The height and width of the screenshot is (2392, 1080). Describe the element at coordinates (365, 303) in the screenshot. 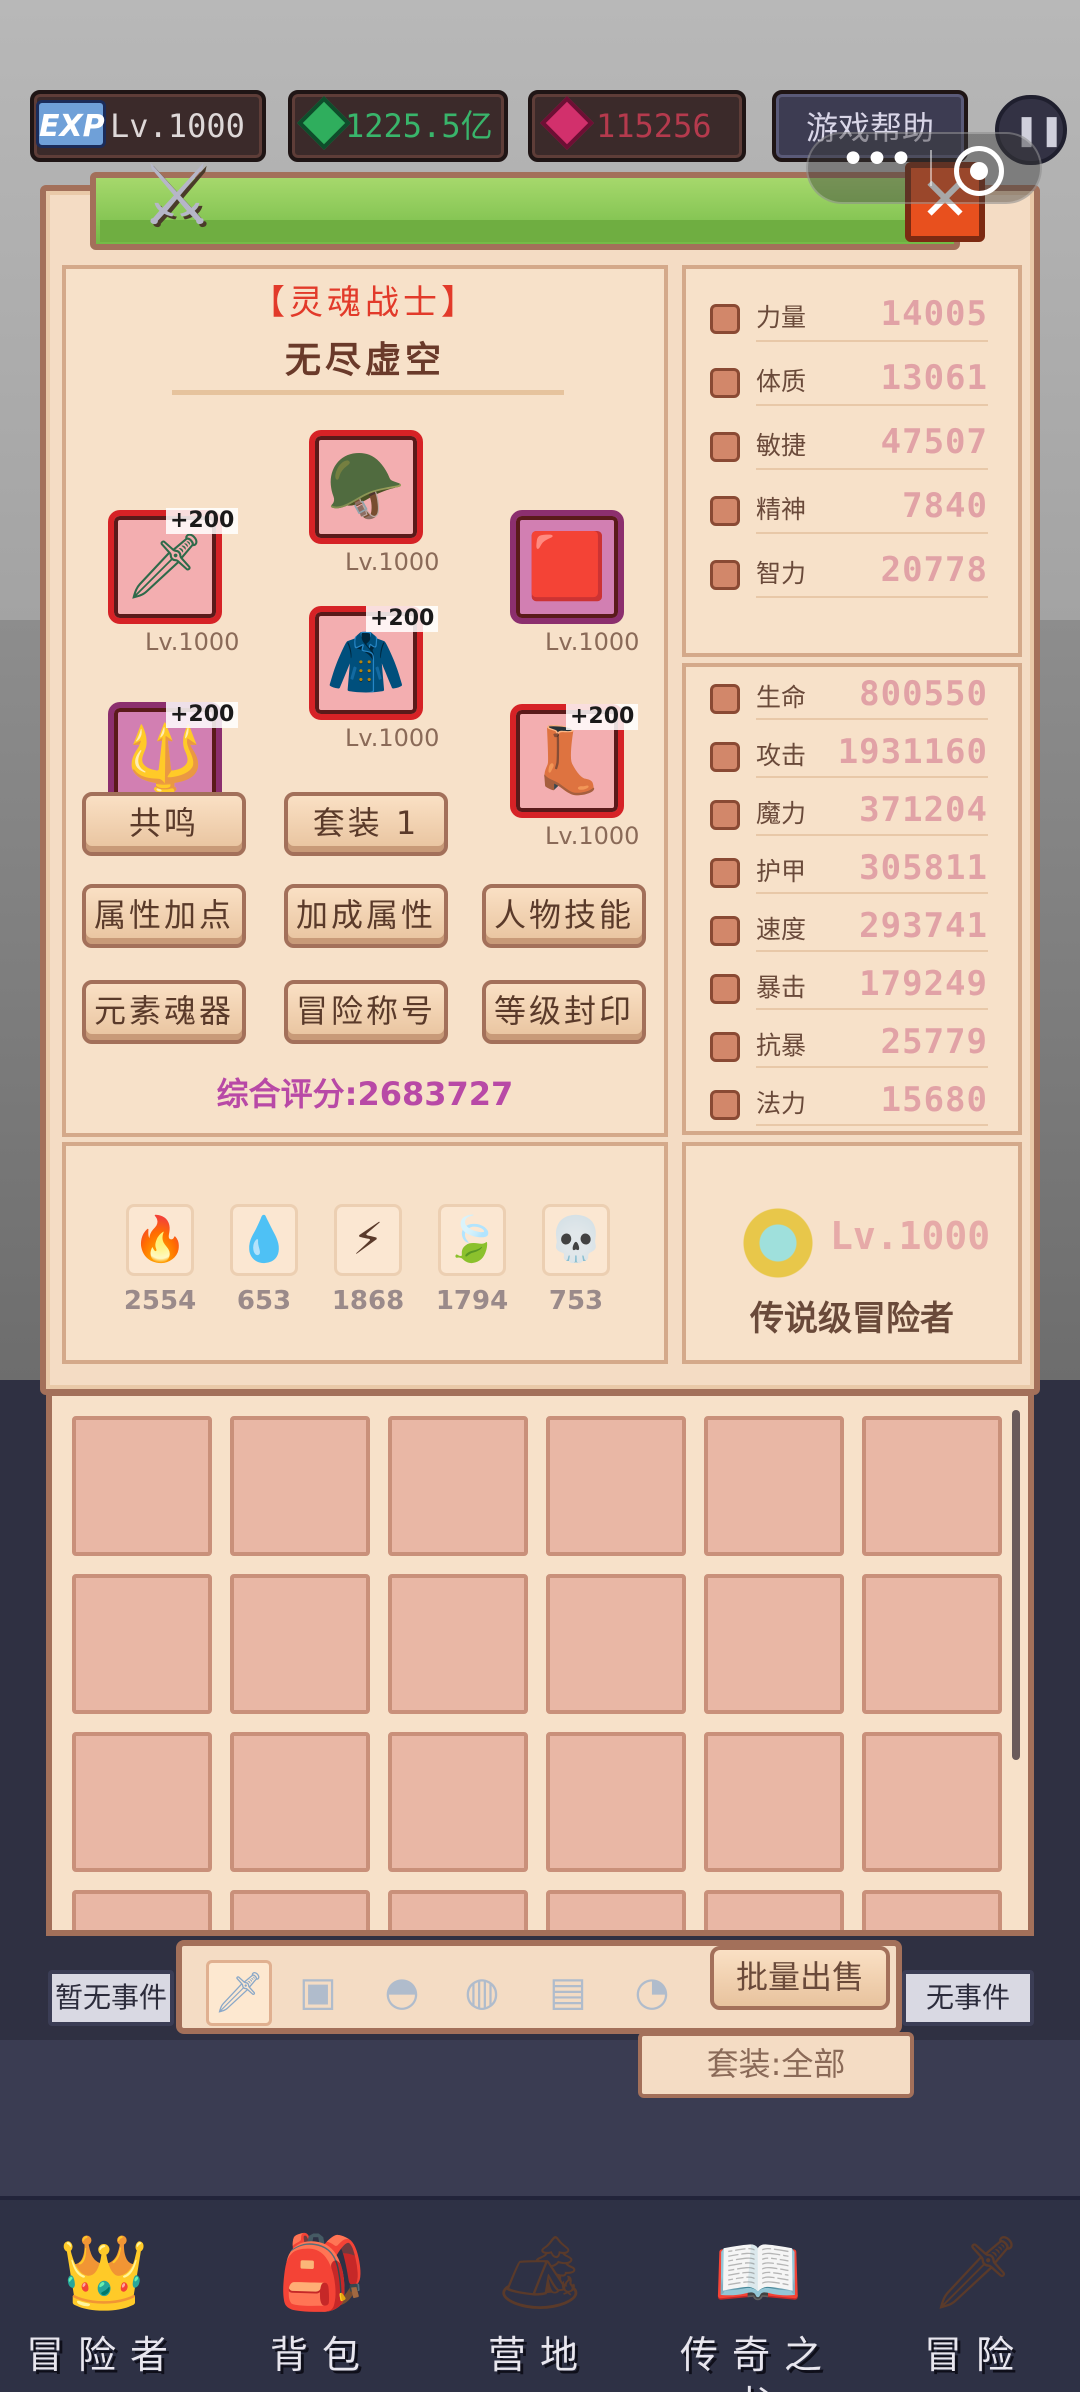

I see `class-title: 【灵魂战士】` at that location.